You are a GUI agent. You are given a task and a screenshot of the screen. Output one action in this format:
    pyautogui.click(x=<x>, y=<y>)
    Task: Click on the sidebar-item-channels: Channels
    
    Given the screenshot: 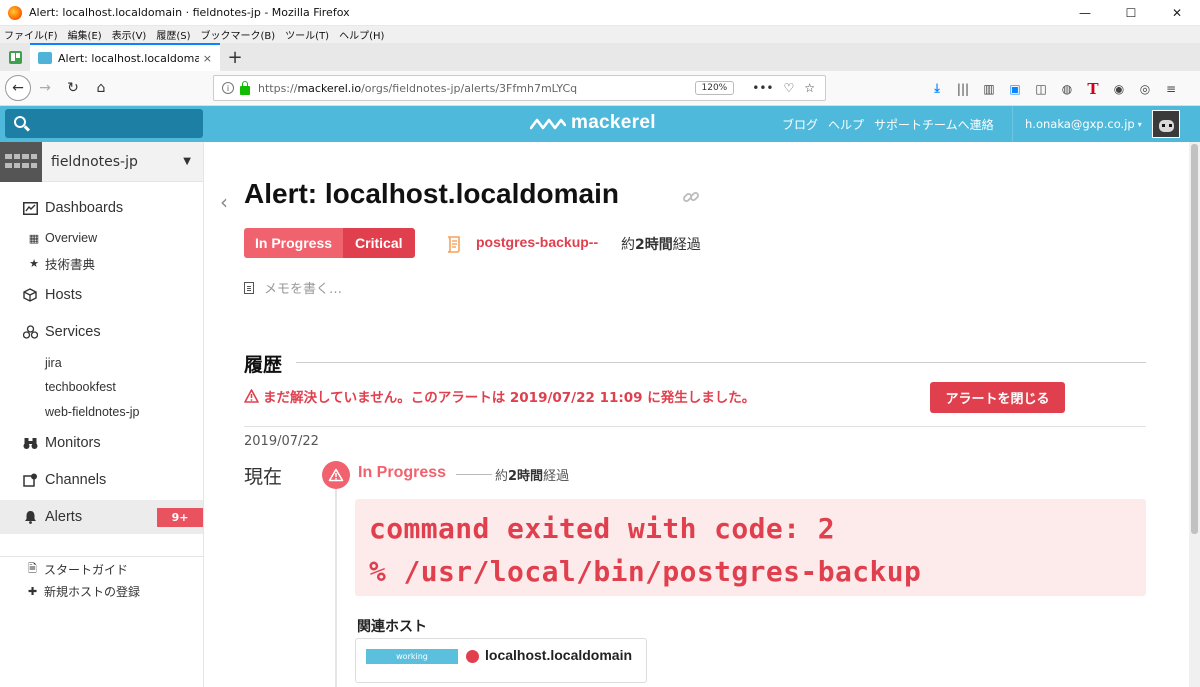 What is the action you would take?
    pyautogui.click(x=101, y=480)
    